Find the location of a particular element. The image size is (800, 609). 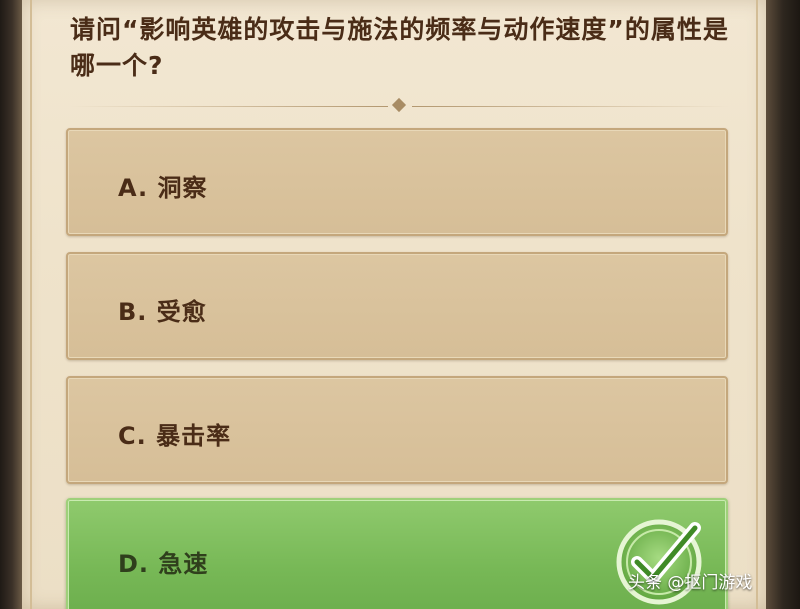

left-frame-border is located at coordinates (11, 304).